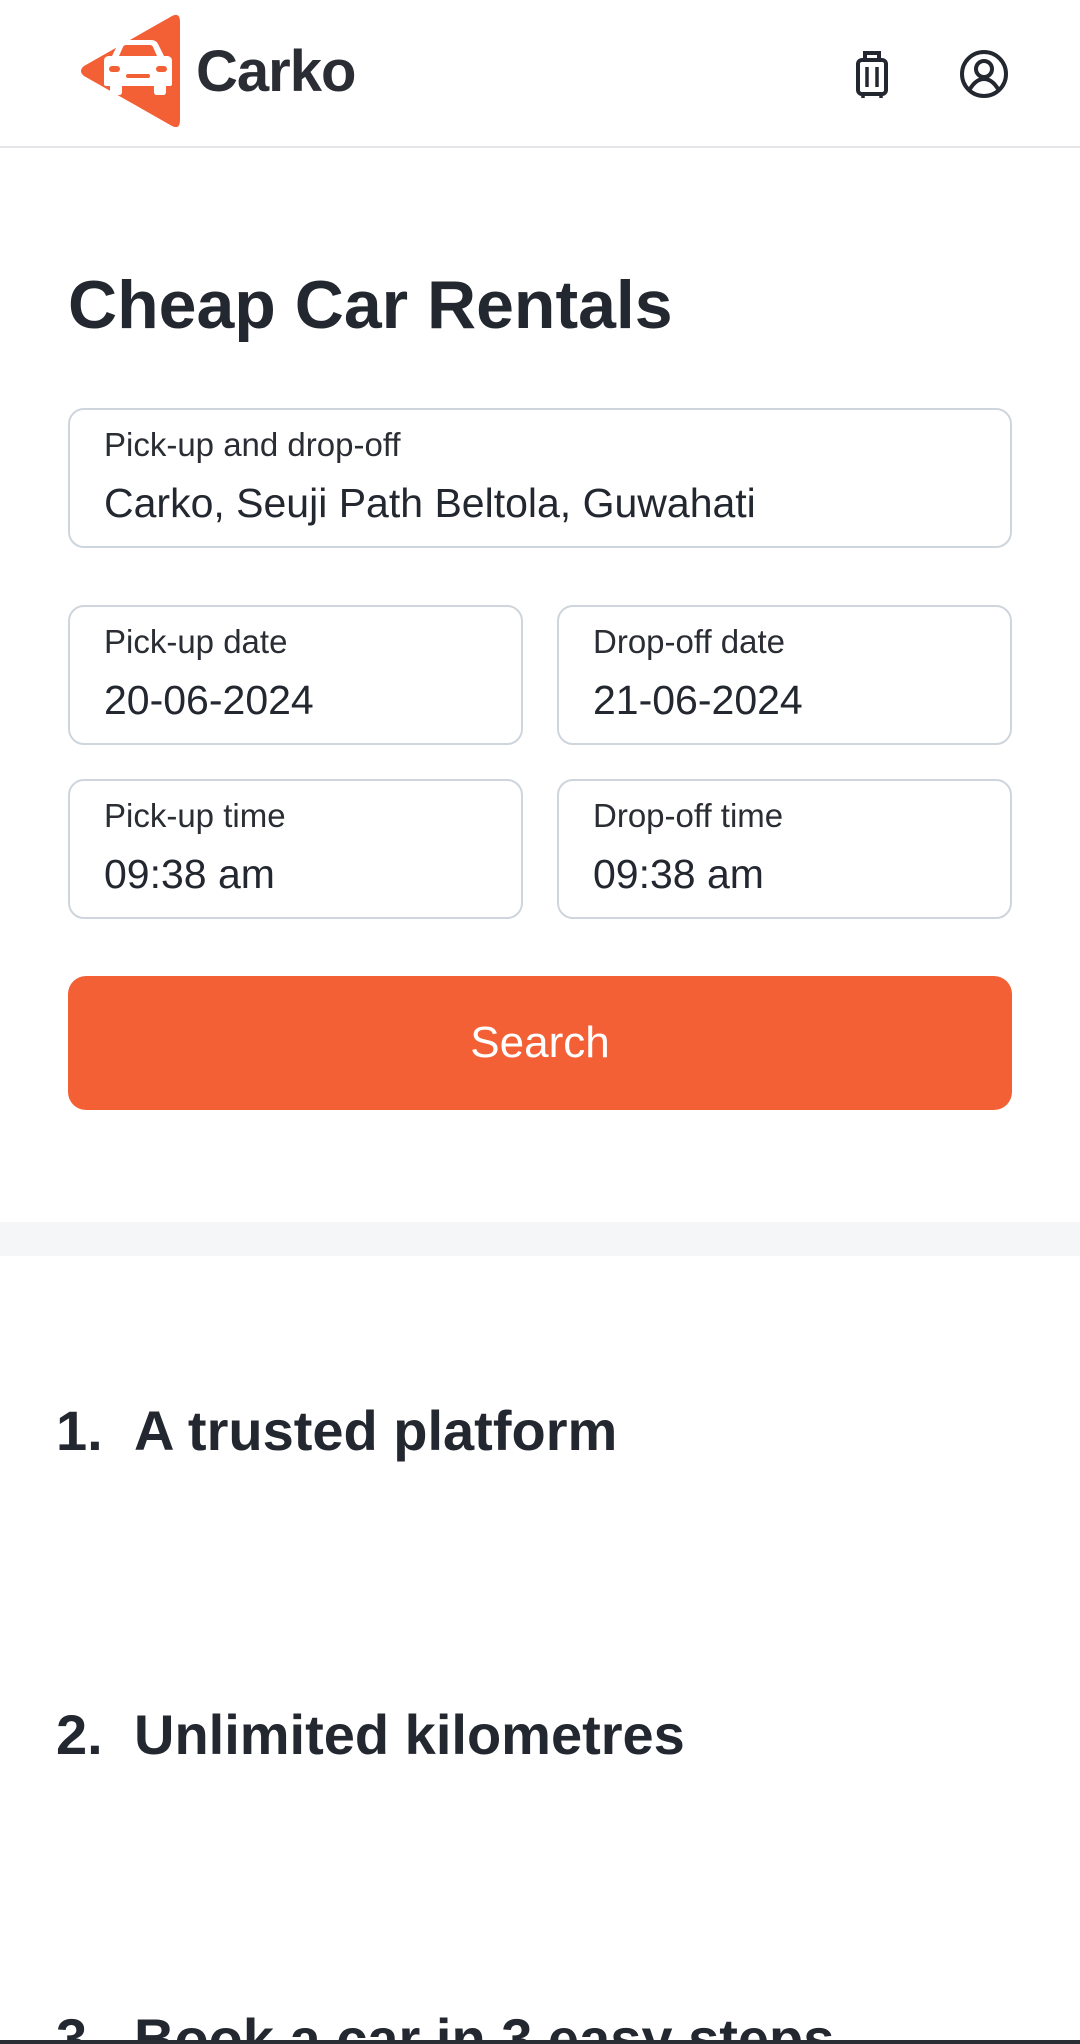  What do you see at coordinates (138, 71) in the screenshot?
I see `car-logo-icon` at bounding box center [138, 71].